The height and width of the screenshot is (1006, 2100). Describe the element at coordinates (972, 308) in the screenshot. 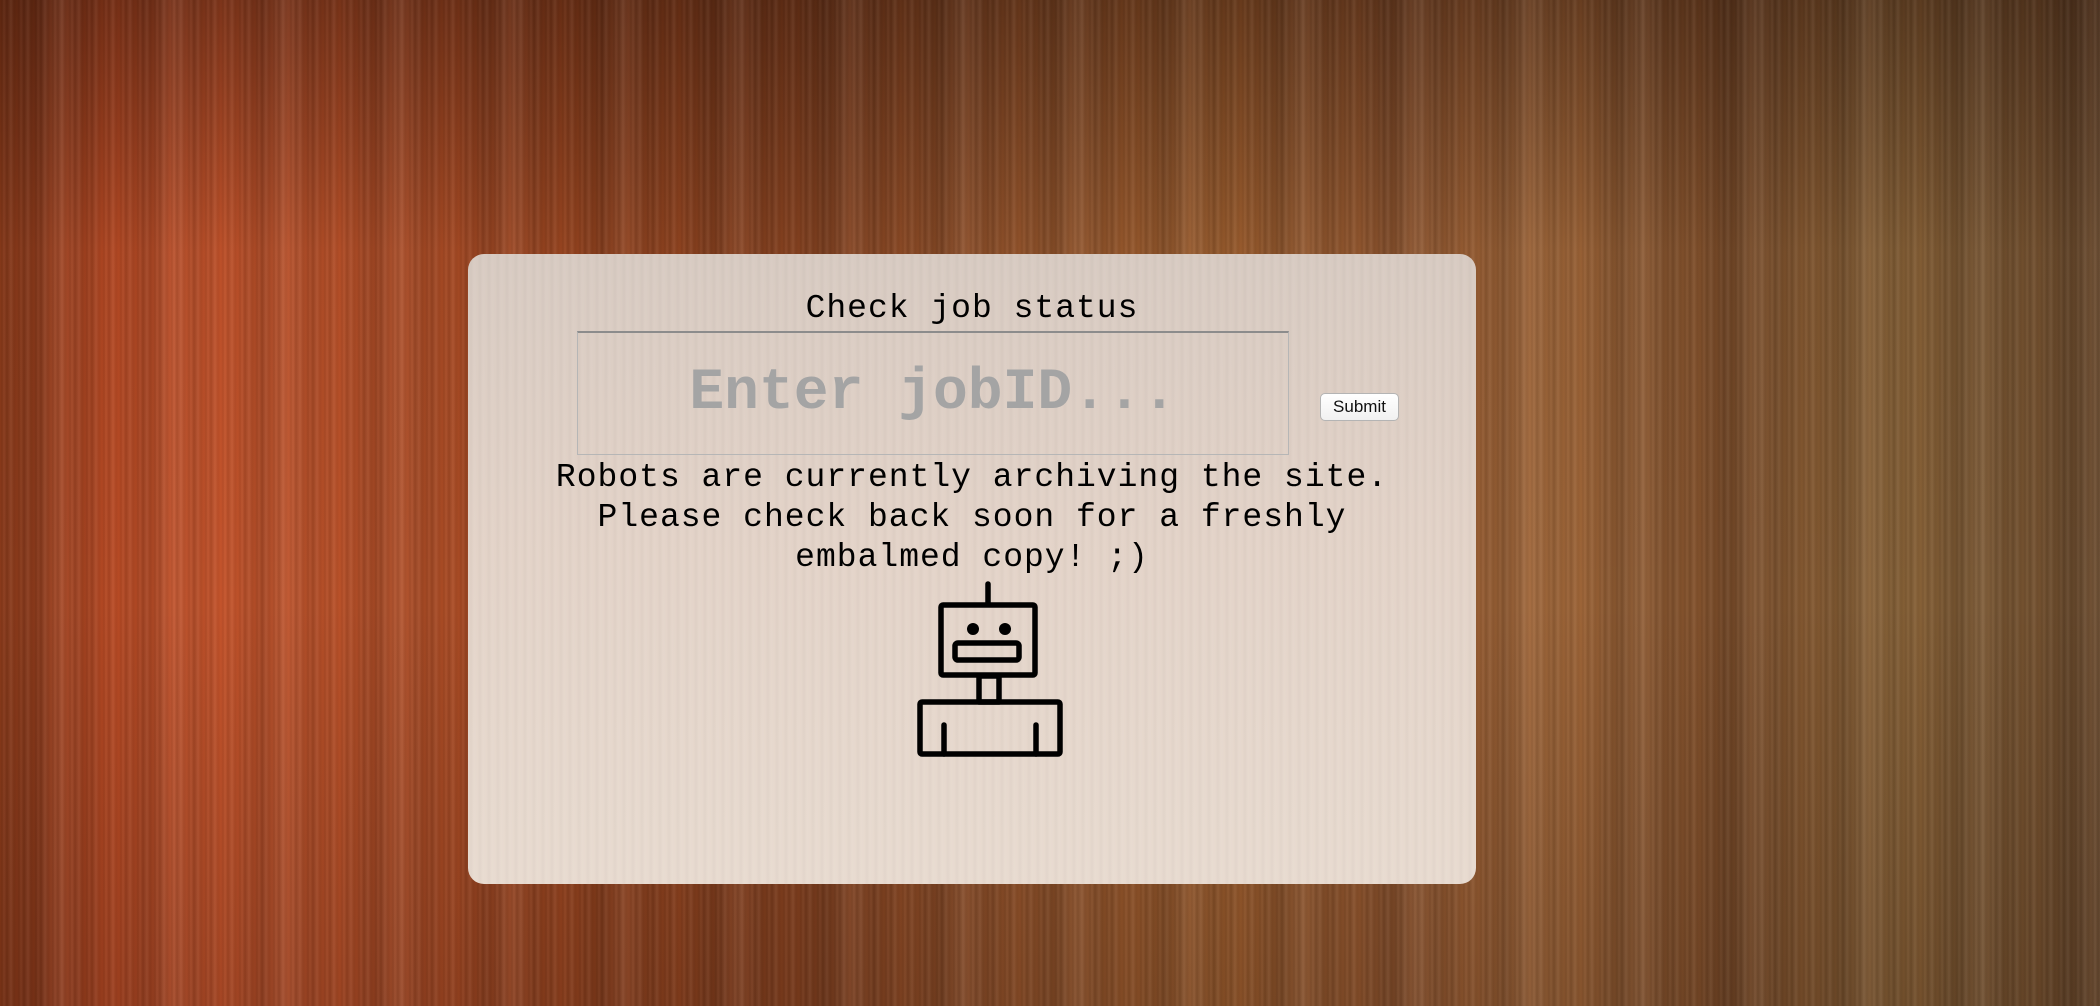

I see `page-title: Check job status` at that location.